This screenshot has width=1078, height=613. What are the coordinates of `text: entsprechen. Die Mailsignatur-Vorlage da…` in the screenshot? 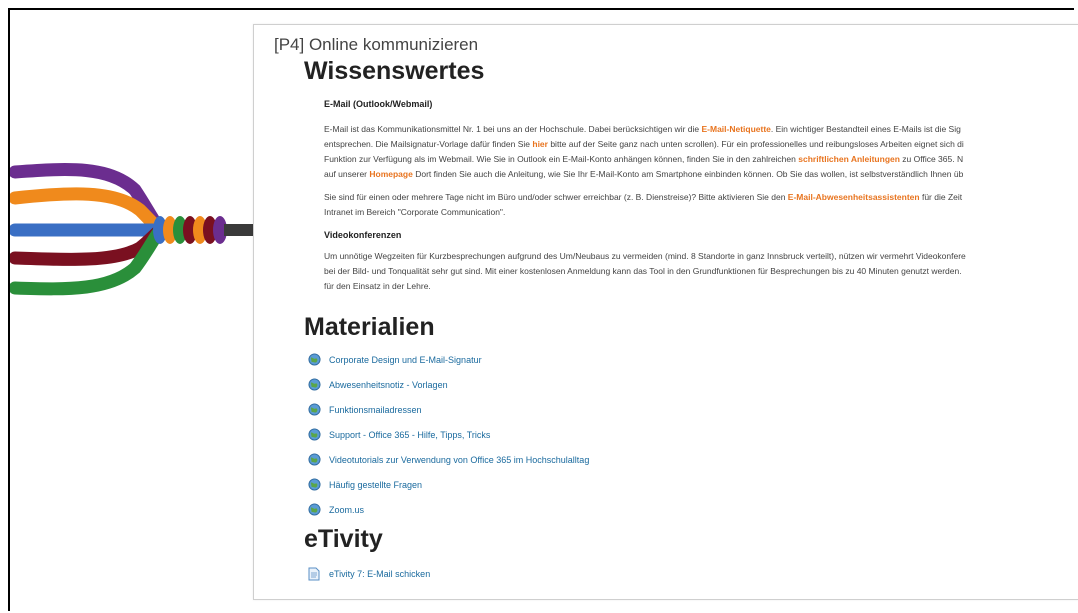 It's located at (428, 144).